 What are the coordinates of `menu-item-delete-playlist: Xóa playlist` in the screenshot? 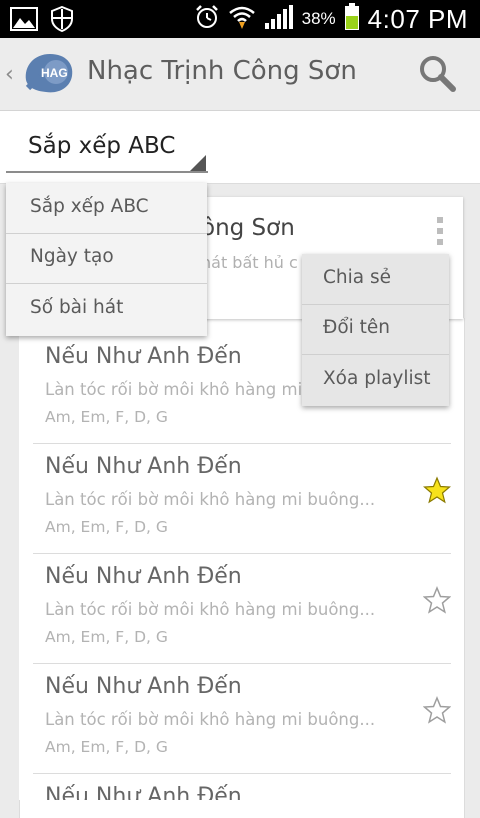 It's located at (375, 380).